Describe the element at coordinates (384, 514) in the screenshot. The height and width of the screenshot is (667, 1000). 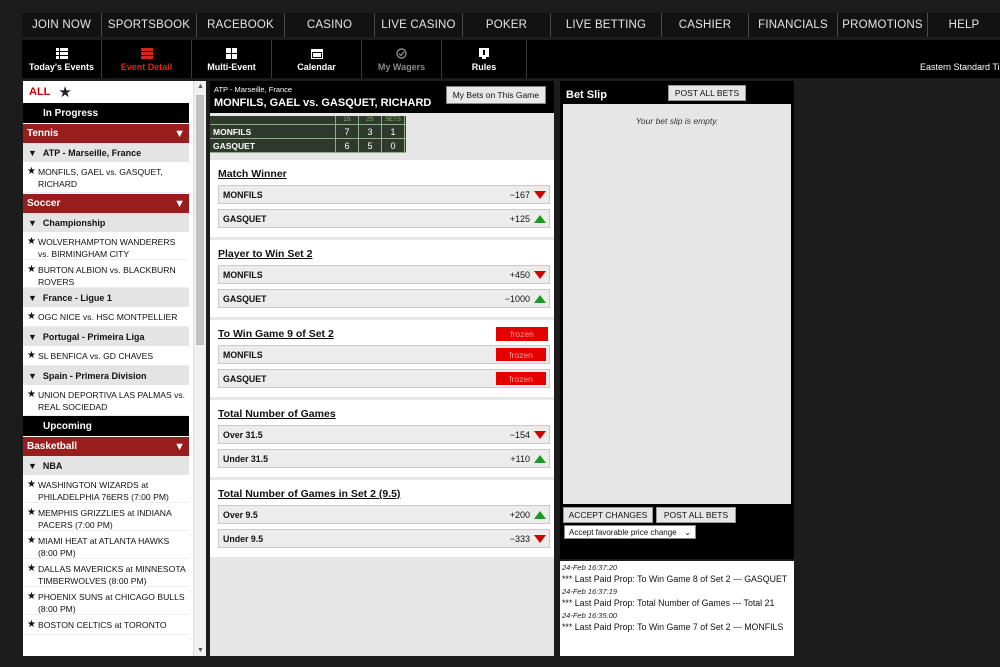
I see `selection-button: Over 9.5 +200` at that location.